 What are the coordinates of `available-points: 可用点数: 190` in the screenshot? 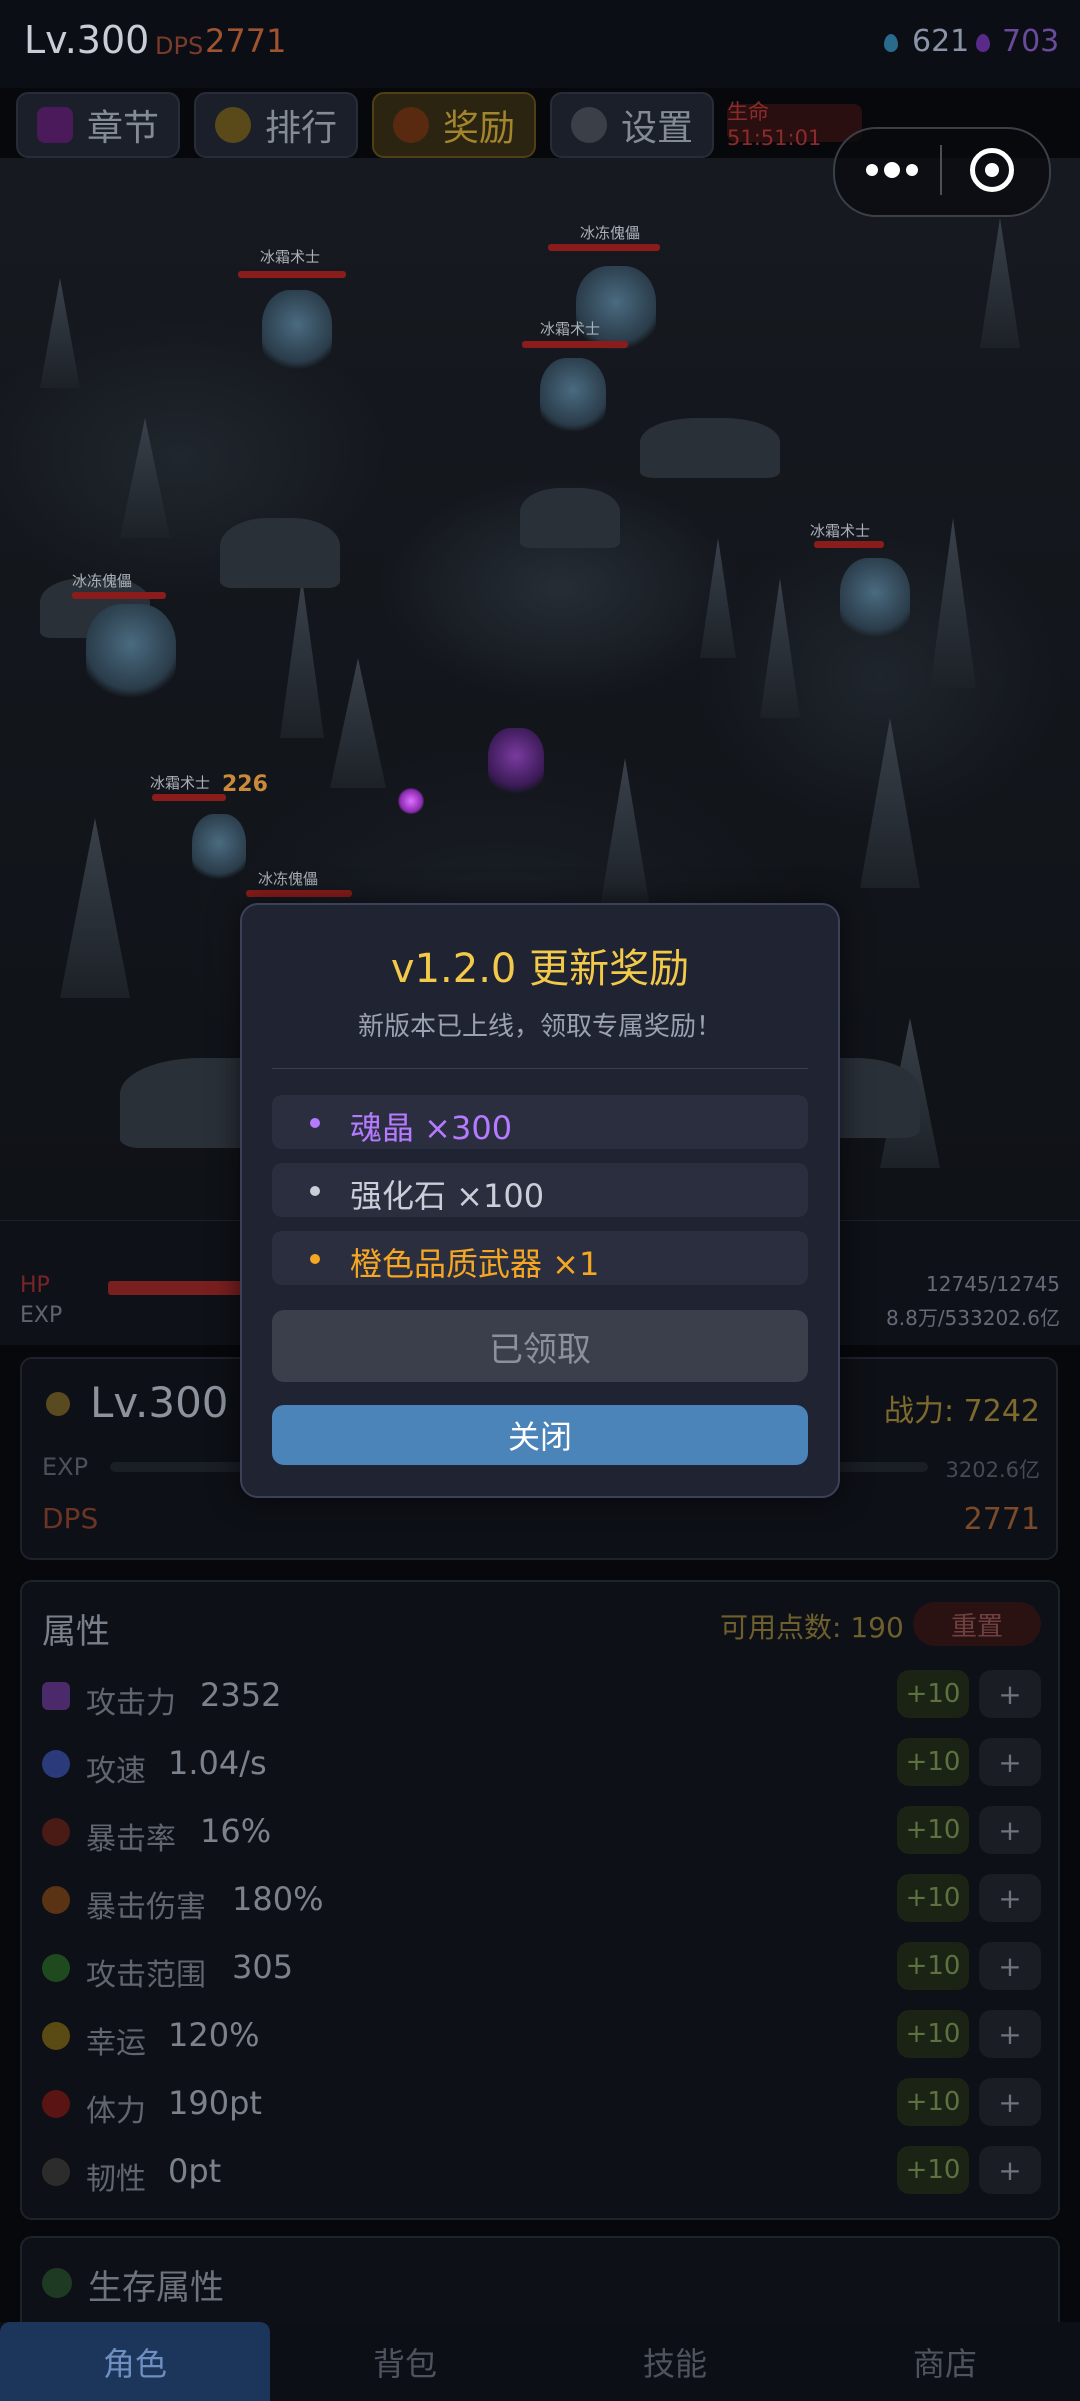 It's located at (812, 1627).